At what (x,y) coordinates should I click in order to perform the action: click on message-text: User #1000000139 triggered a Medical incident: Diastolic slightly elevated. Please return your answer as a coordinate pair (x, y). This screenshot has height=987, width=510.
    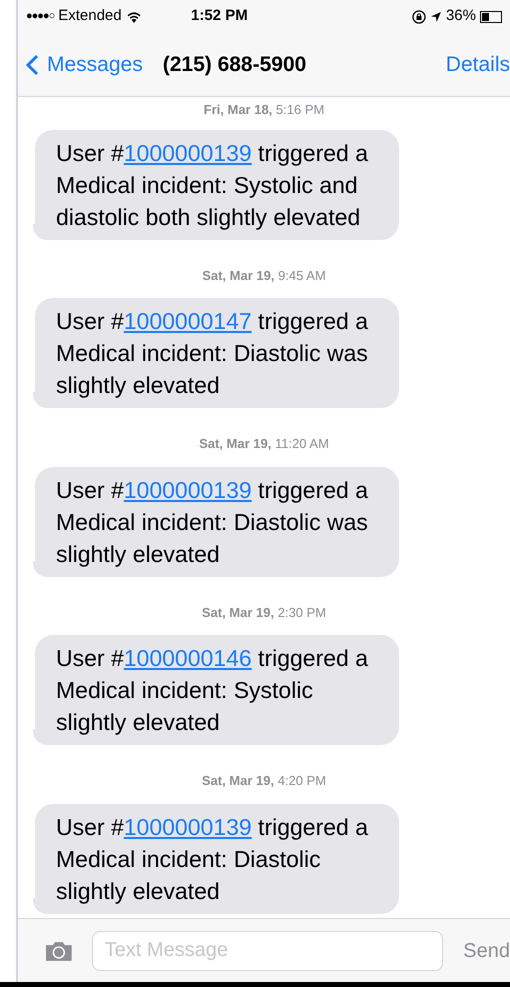
    Looking at the image, I should click on (212, 859).